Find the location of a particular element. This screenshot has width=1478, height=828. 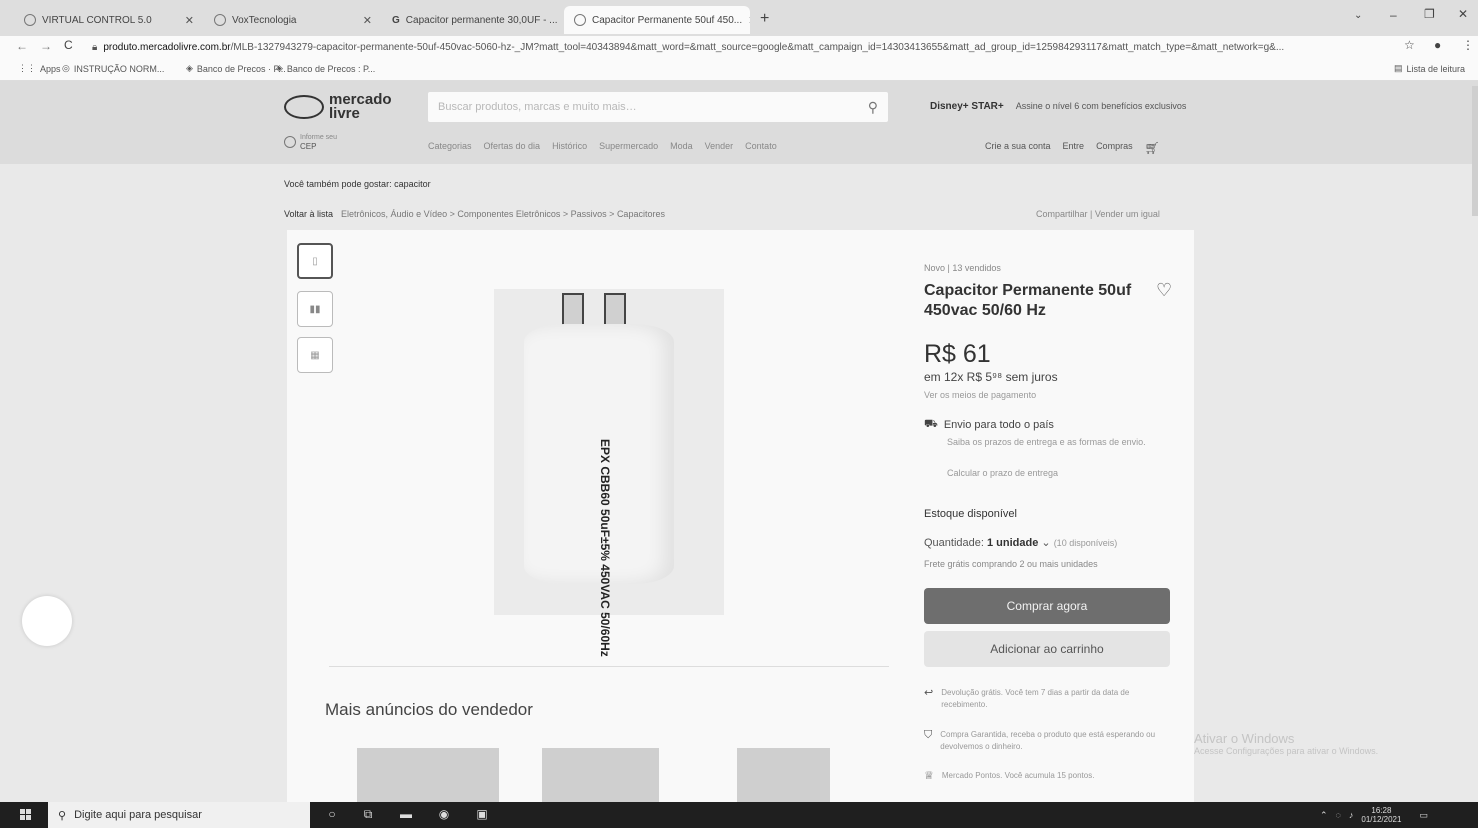

capacitor-pair-thumb-icon: ▮▮ is located at coordinates (315, 309).